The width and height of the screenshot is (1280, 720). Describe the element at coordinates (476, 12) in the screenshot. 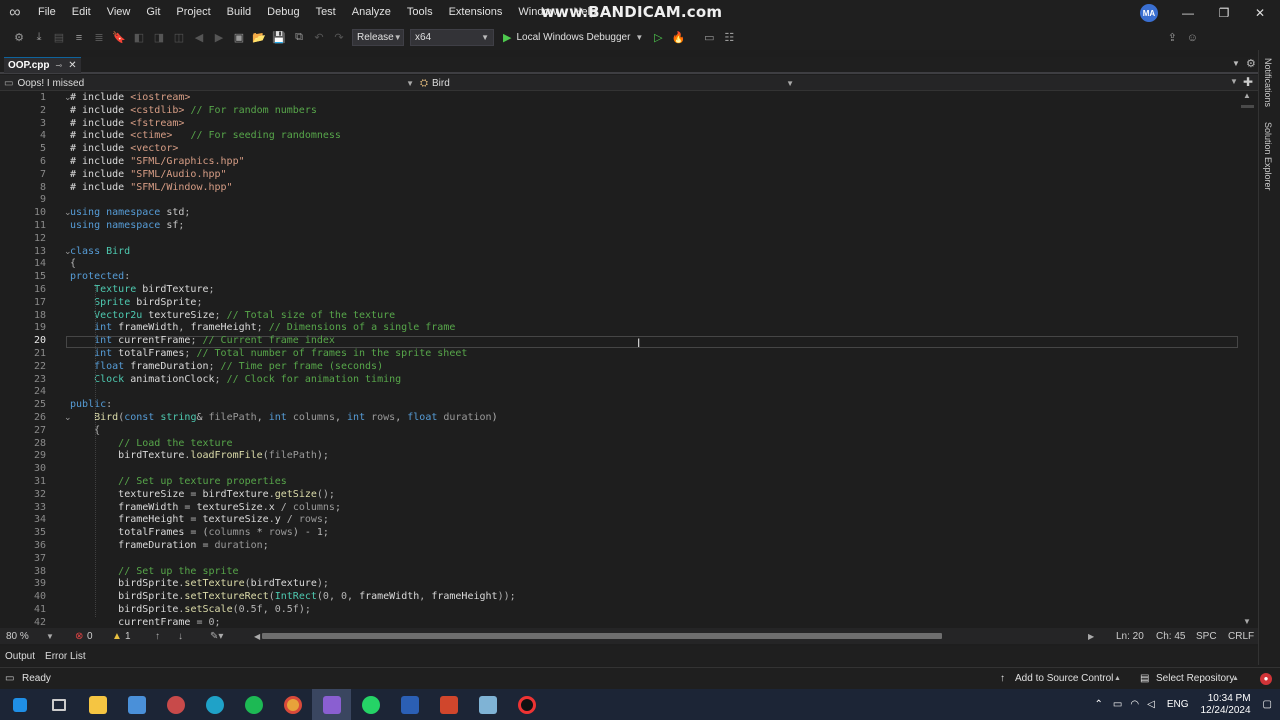

I see `menu-item-extensions: Extensions` at that location.